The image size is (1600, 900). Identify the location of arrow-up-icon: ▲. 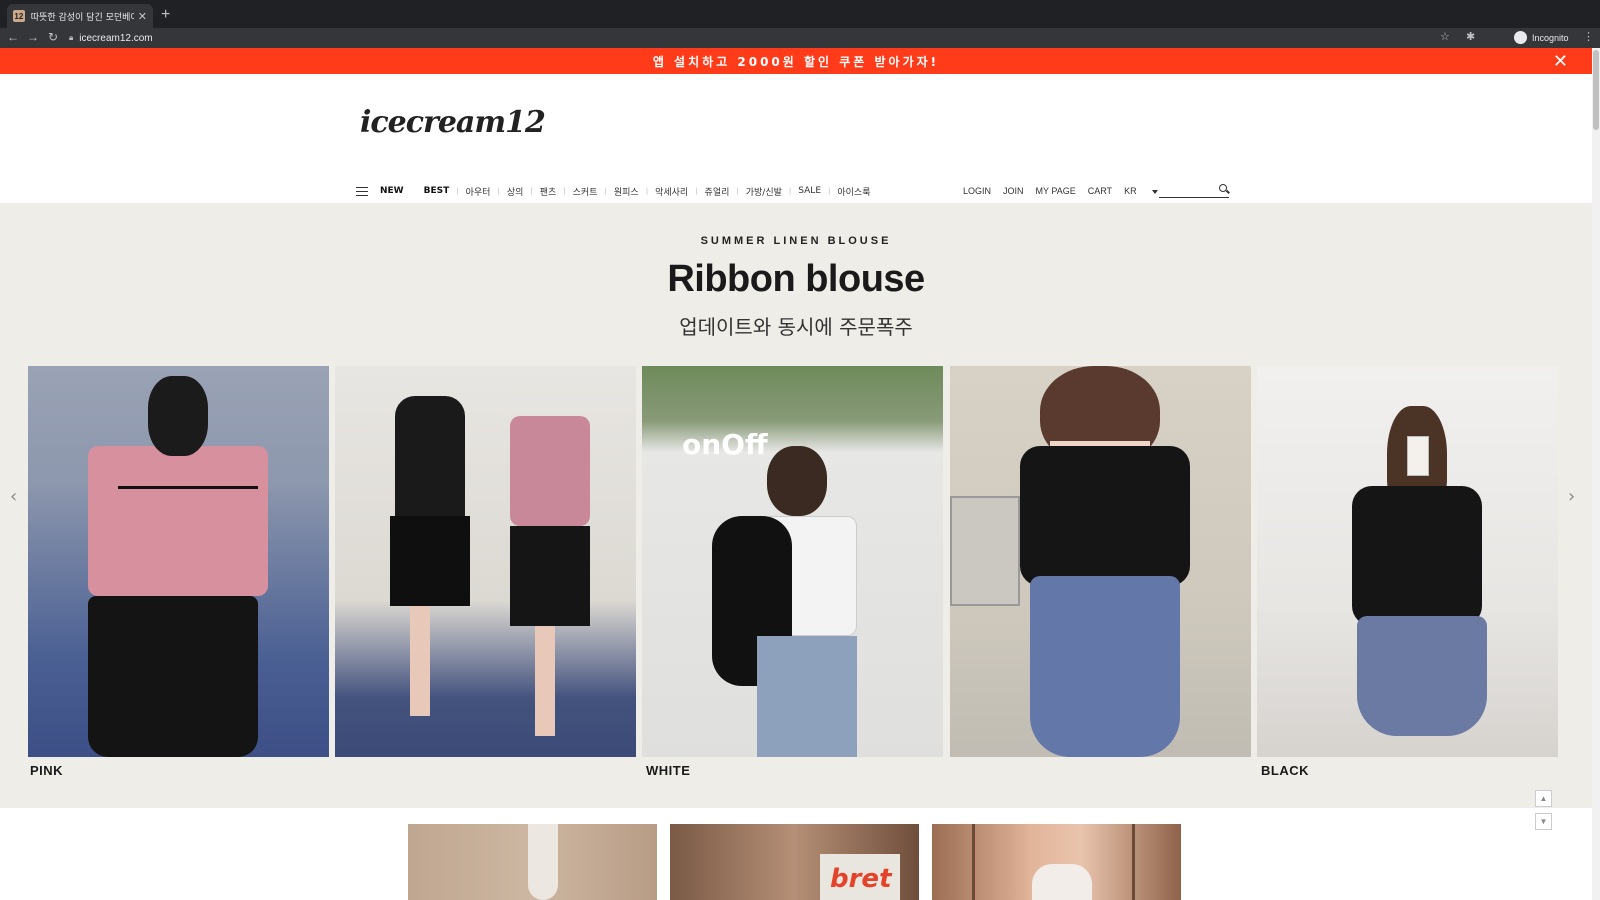
(1543, 798).